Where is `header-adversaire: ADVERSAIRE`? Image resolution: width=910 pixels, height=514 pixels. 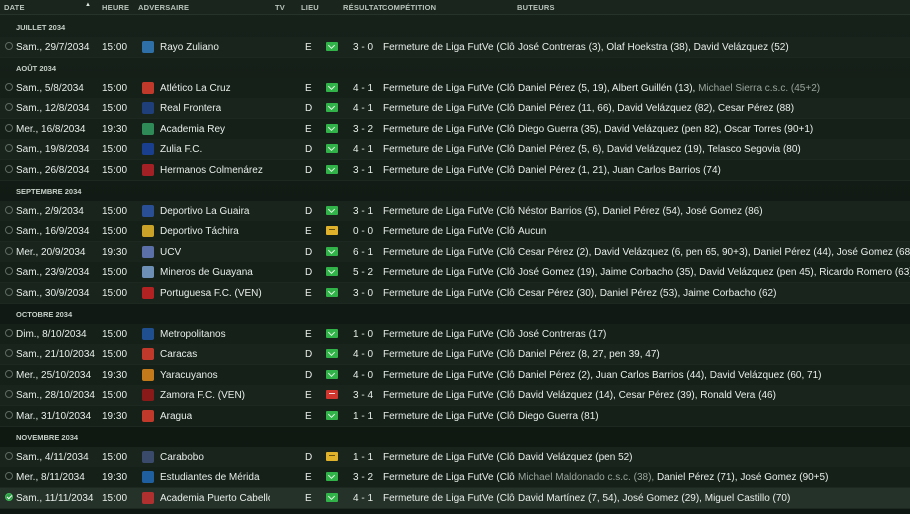
header-adversaire: ADVERSAIRE is located at coordinates (163, 7).